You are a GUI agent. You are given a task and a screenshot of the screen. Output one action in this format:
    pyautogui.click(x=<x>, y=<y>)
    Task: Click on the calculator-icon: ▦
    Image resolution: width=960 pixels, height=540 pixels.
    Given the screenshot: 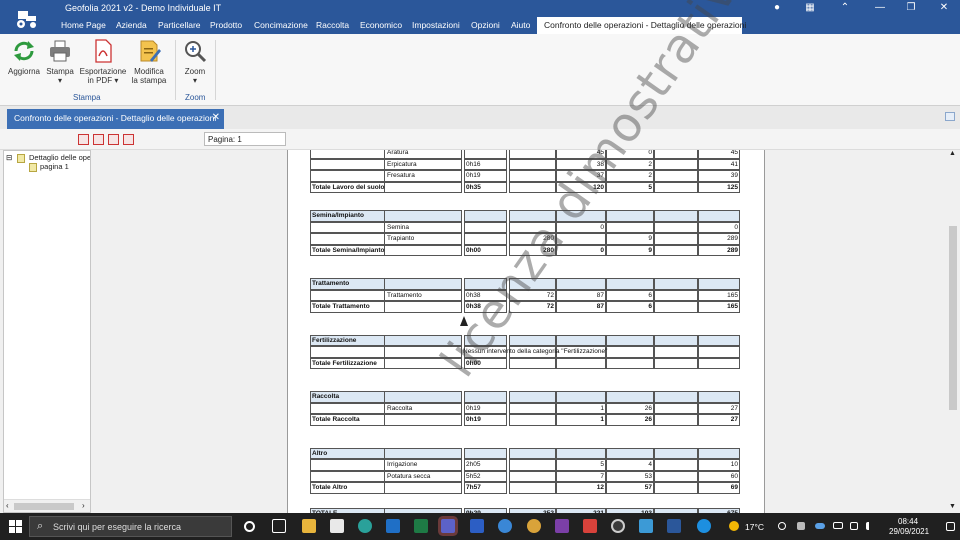 What is the action you would take?
    pyautogui.click(x=810, y=7)
    